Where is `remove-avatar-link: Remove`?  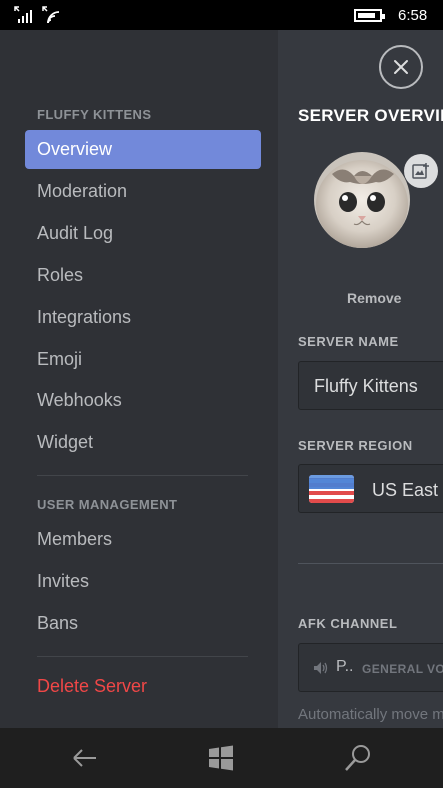
remove-avatar-link: Remove is located at coordinates (374, 298).